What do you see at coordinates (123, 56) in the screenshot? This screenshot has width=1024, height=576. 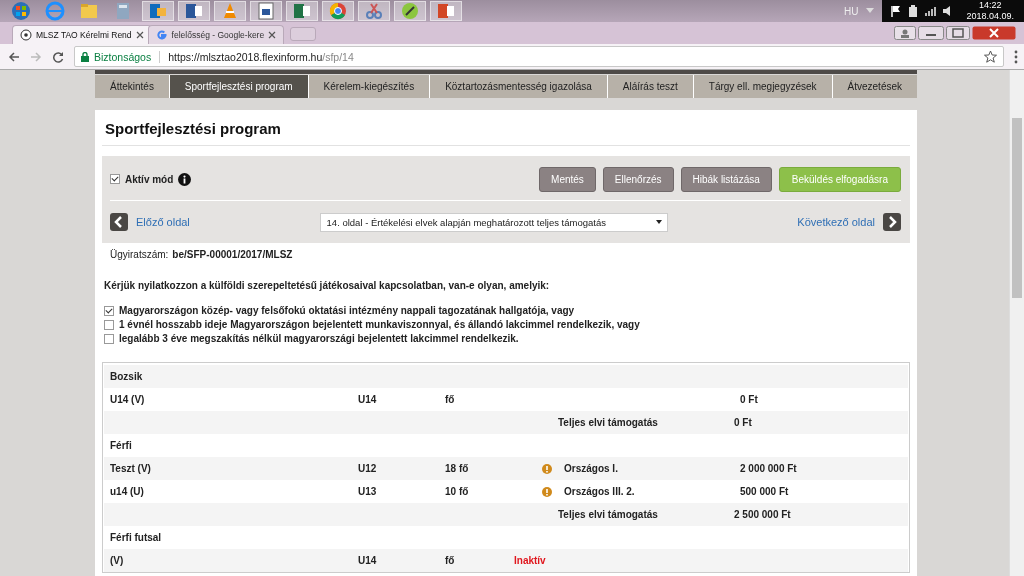 I see `security-label: Biztonságos` at bounding box center [123, 56].